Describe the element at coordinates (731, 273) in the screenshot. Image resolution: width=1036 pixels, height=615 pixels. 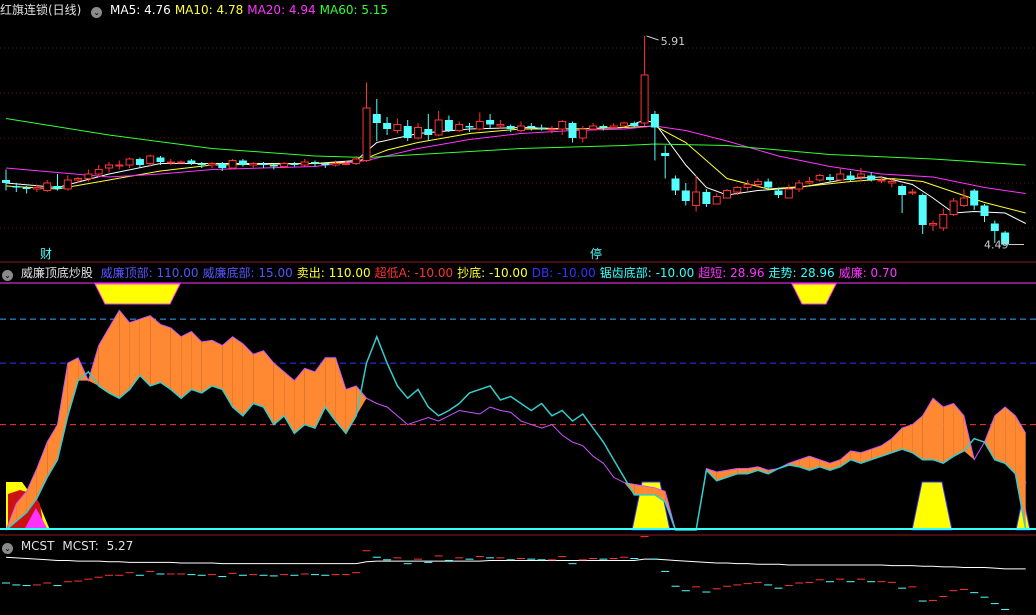
I see `indicator-legend-item-7: 超短: 28.96` at that location.